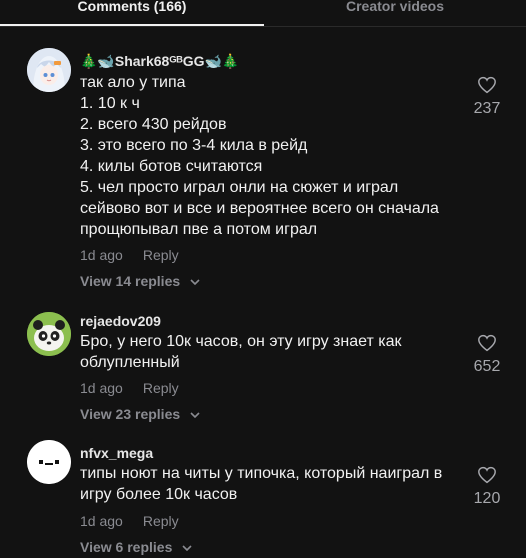  I want to click on tab-bar: Comments (166) Creator videos, so click(263, 13).